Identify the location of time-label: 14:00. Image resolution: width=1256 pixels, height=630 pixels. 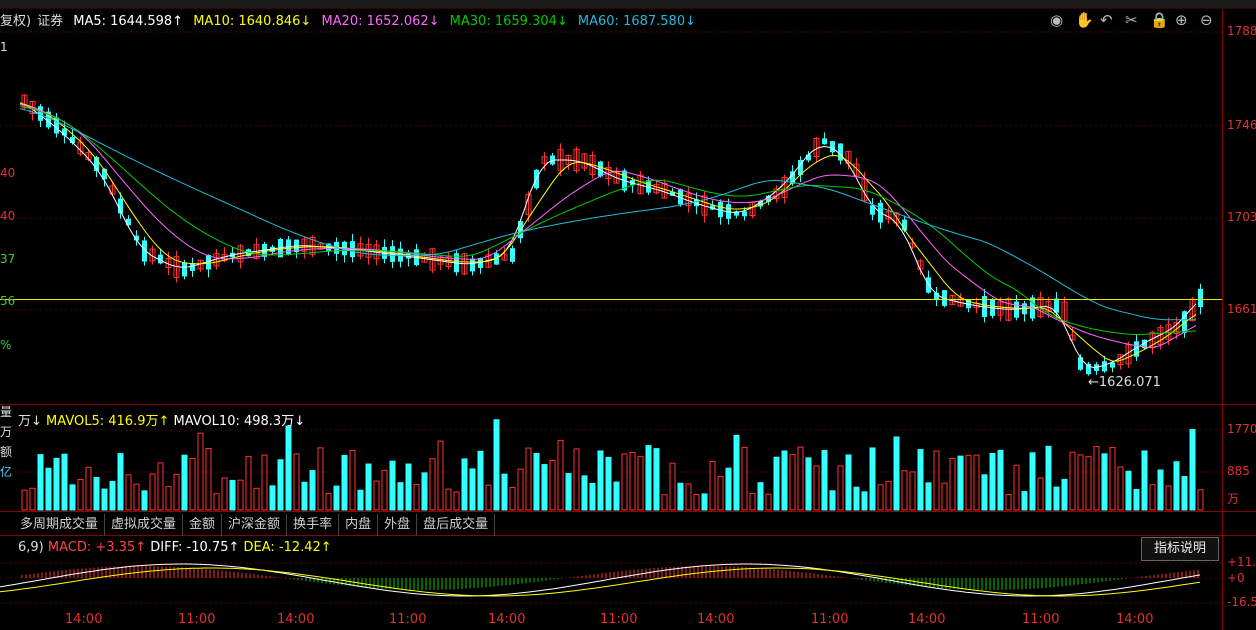
(716, 619).